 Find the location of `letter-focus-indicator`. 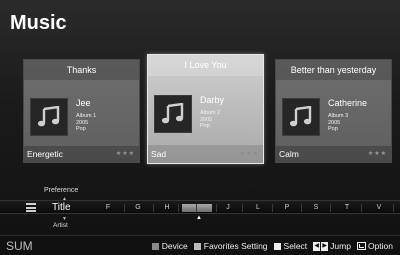

letter-focus-indicator is located at coordinates (197, 208).